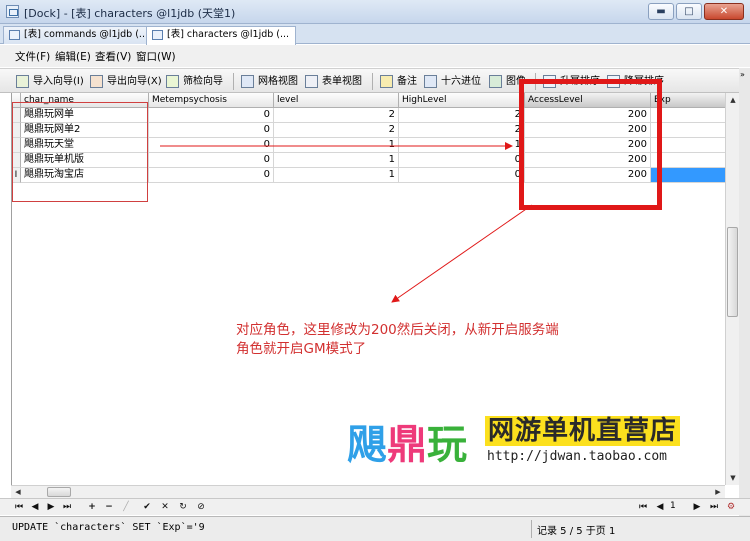  I want to click on first-record-icon: ⏮, so click(19, 507).